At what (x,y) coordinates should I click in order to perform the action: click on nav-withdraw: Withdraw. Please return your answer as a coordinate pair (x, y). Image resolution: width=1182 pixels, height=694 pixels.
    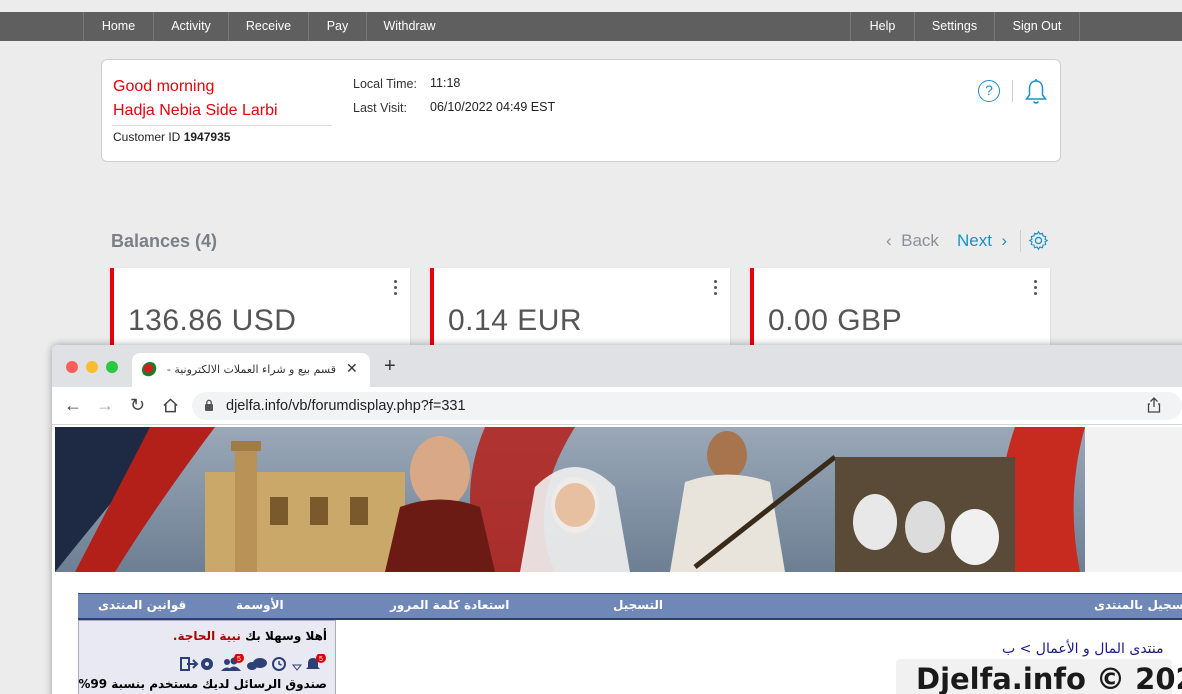
    Looking at the image, I should click on (409, 26).